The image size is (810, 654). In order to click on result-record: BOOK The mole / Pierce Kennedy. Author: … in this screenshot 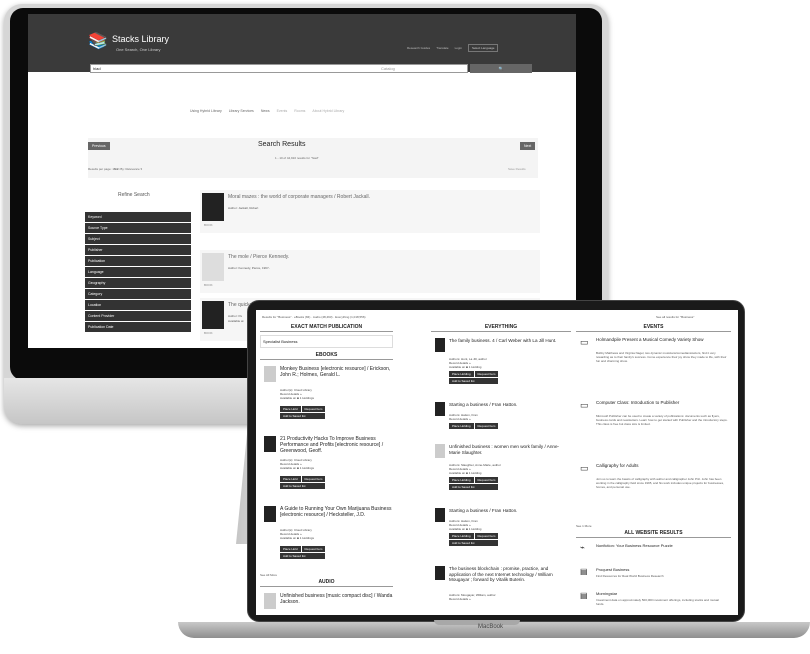, I will do `click(370, 271)`.